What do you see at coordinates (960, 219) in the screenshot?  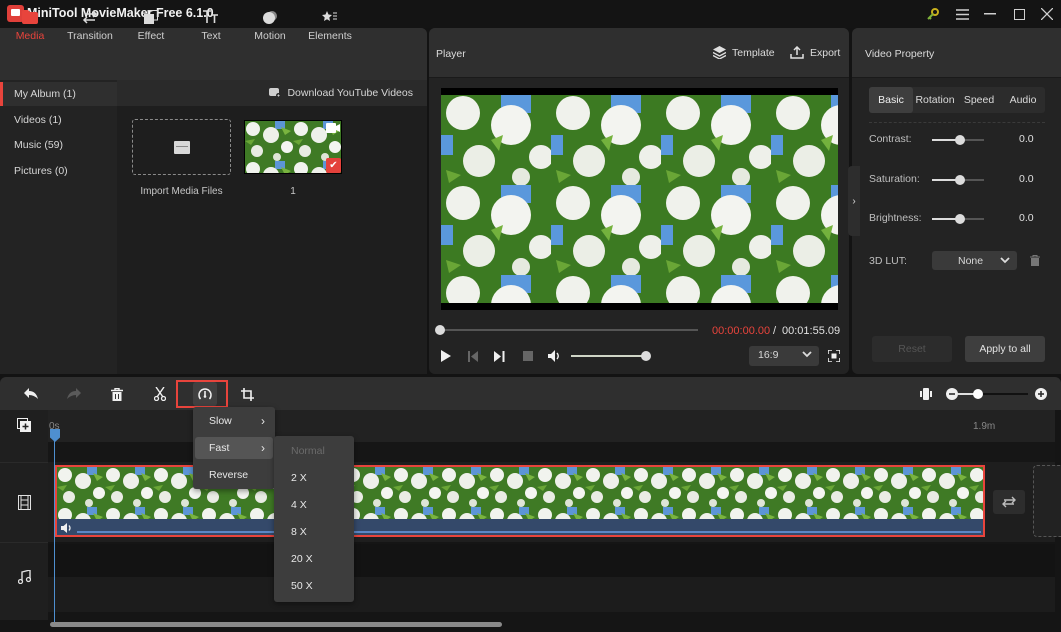 I see `brightness-handle` at bounding box center [960, 219].